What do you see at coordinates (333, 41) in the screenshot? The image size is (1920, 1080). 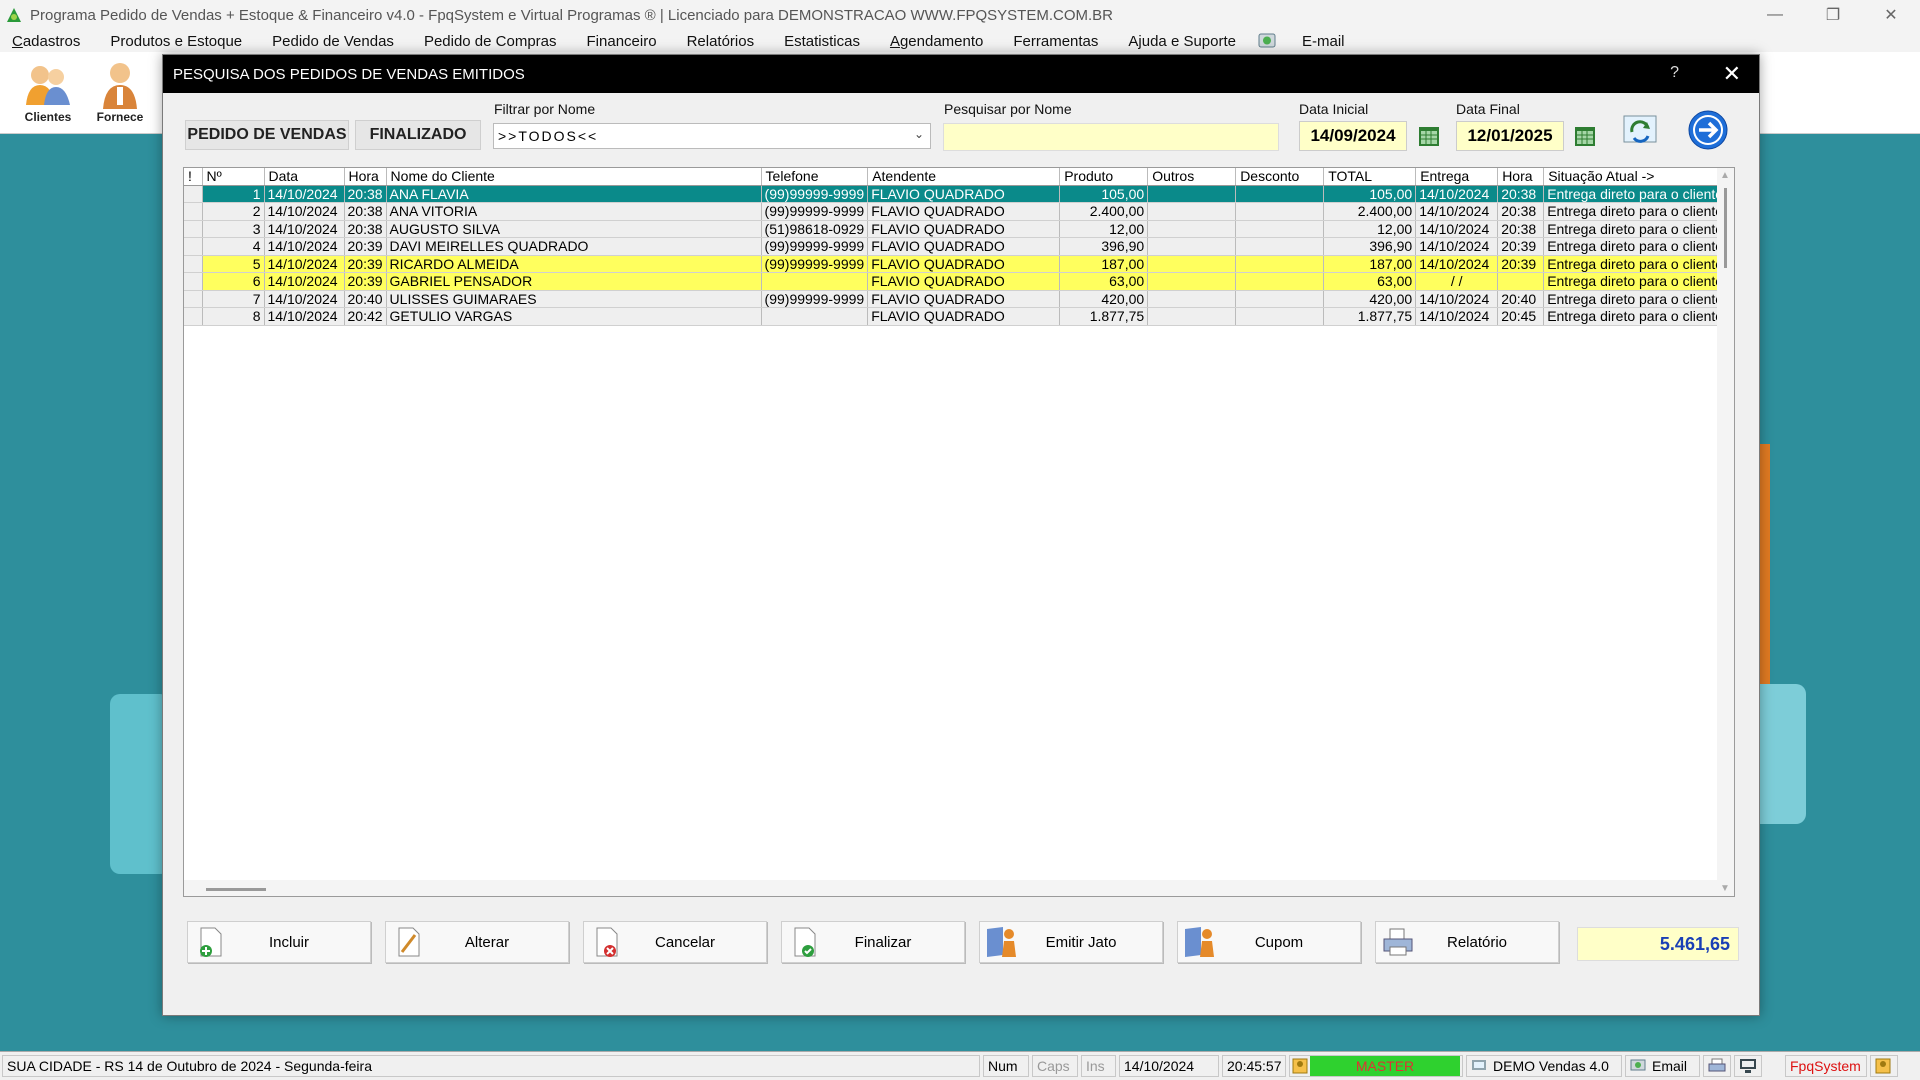 I see `menu-pedido-vendas: Pedido de Vendas` at bounding box center [333, 41].